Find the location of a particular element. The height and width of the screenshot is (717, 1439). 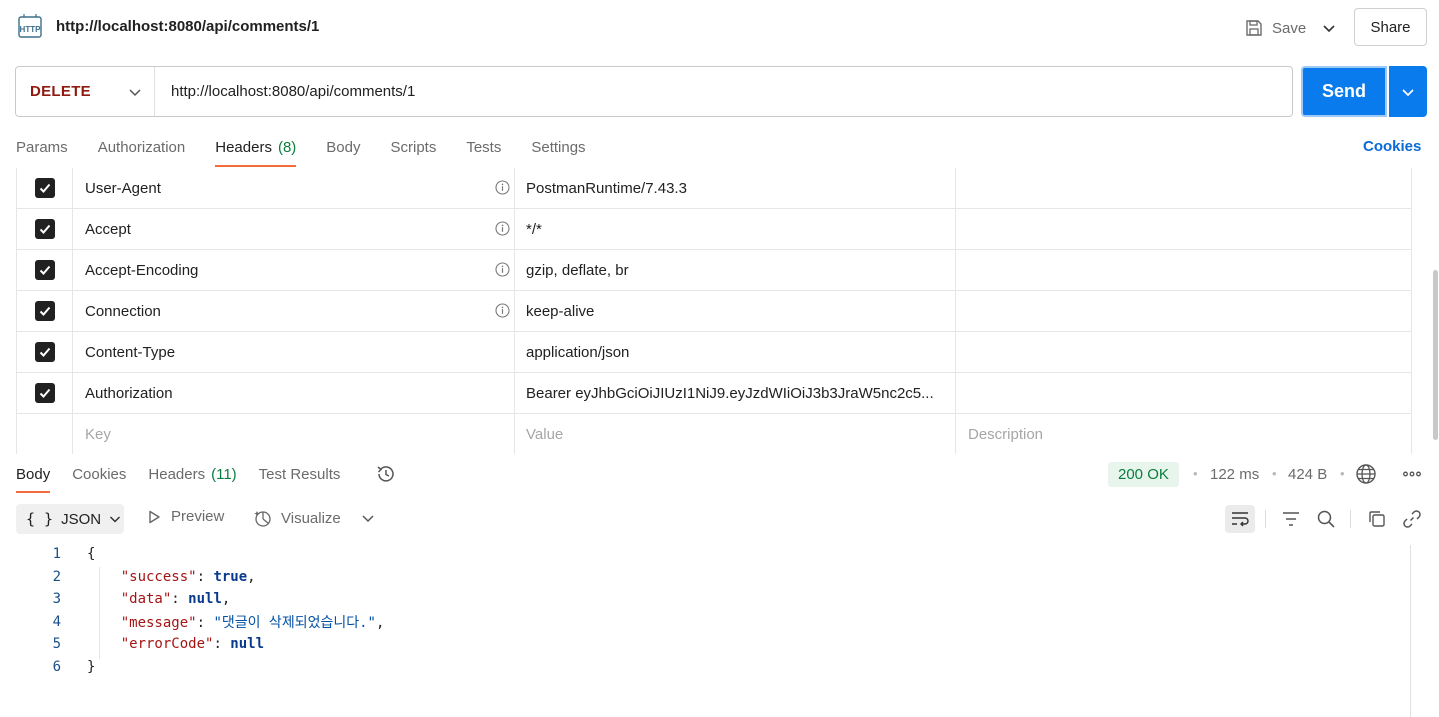

response-tab-test-results: Test Results is located at coordinates (300, 474).